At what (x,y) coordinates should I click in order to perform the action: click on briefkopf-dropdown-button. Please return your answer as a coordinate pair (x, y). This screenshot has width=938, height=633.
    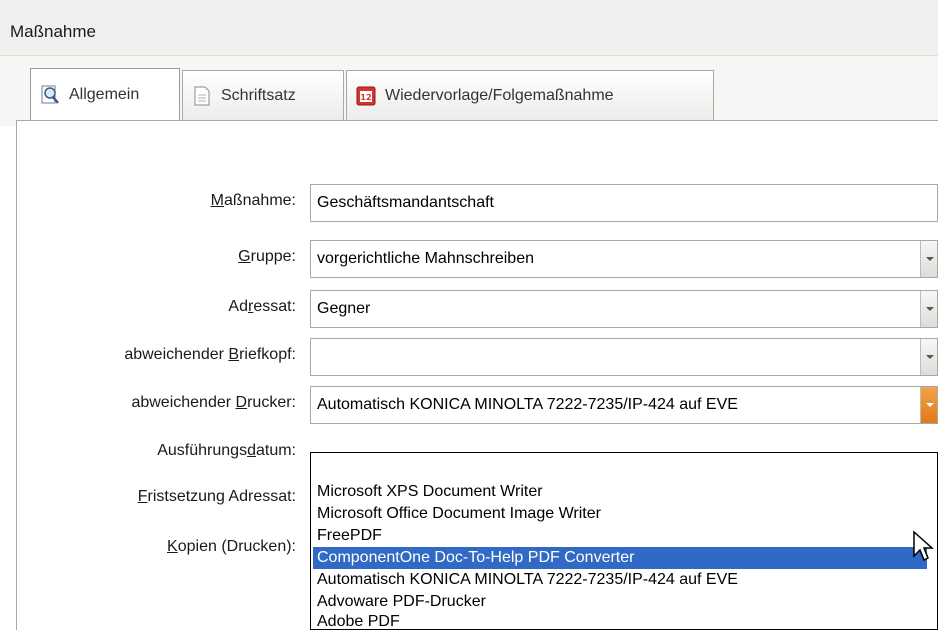
    Looking at the image, I should click on (928, 357).